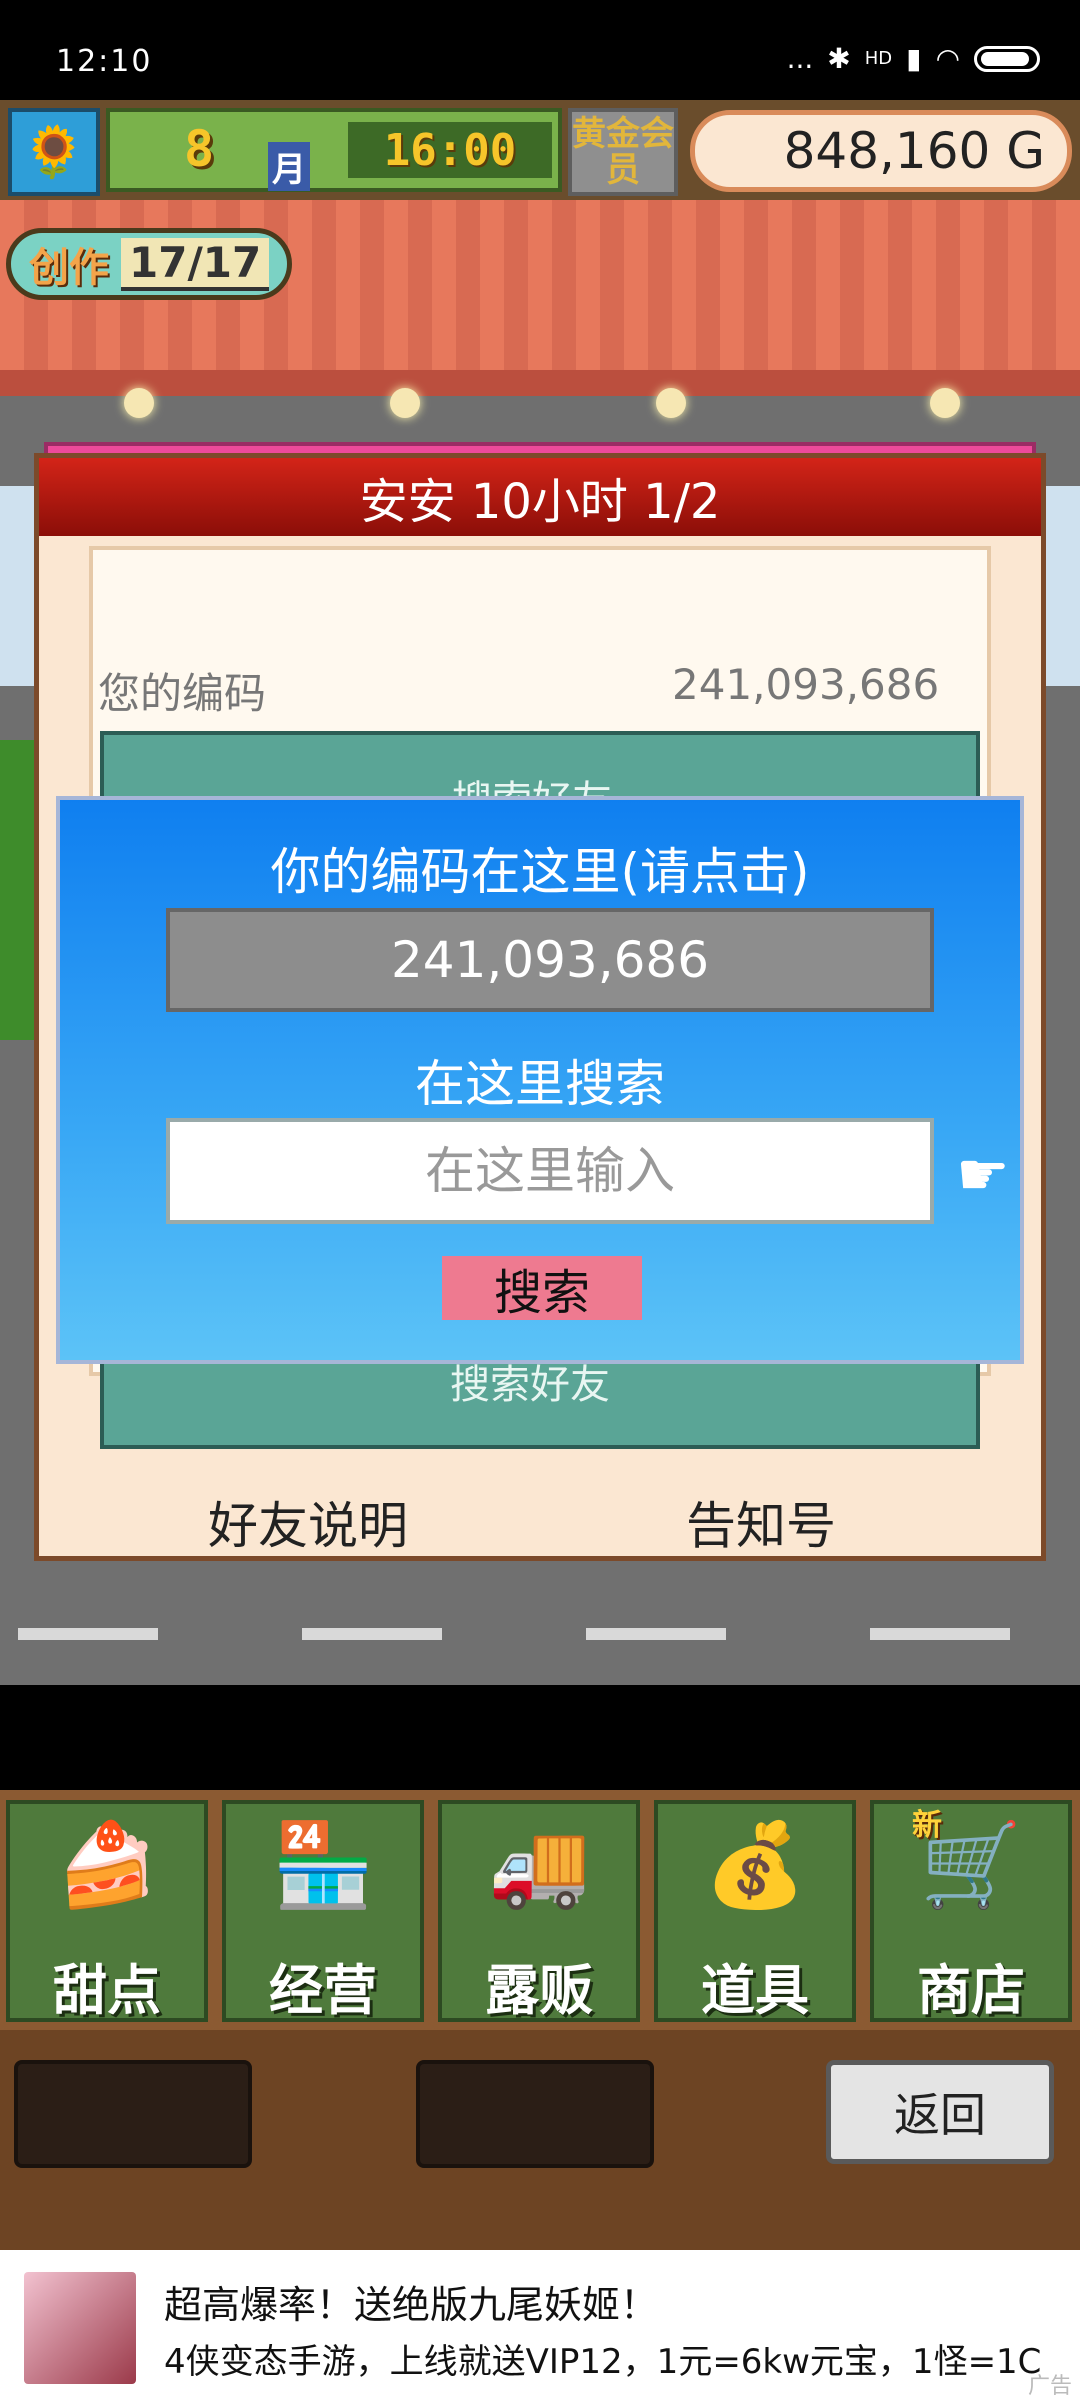 This screenshot has width=1080, height=2400. Describe the element at coordinates (971, 1990) in the screenshot. I see `nav-store-label: 商店` at that location.